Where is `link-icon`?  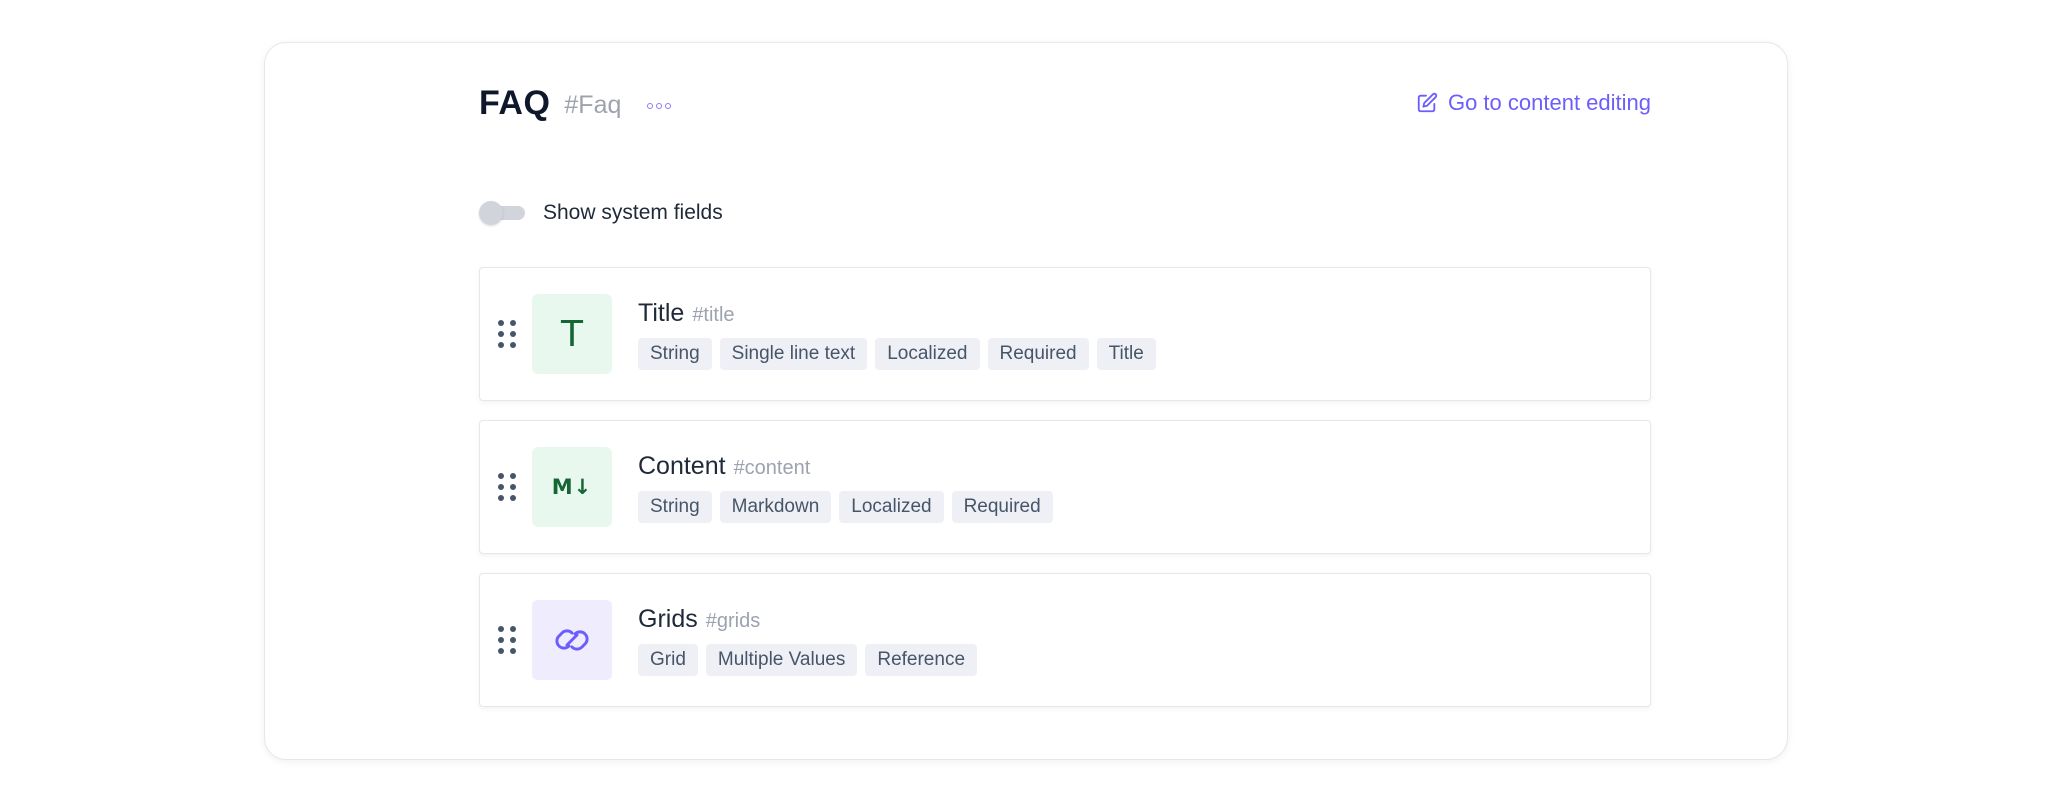 link-icon is located at coordinates (572, 640).